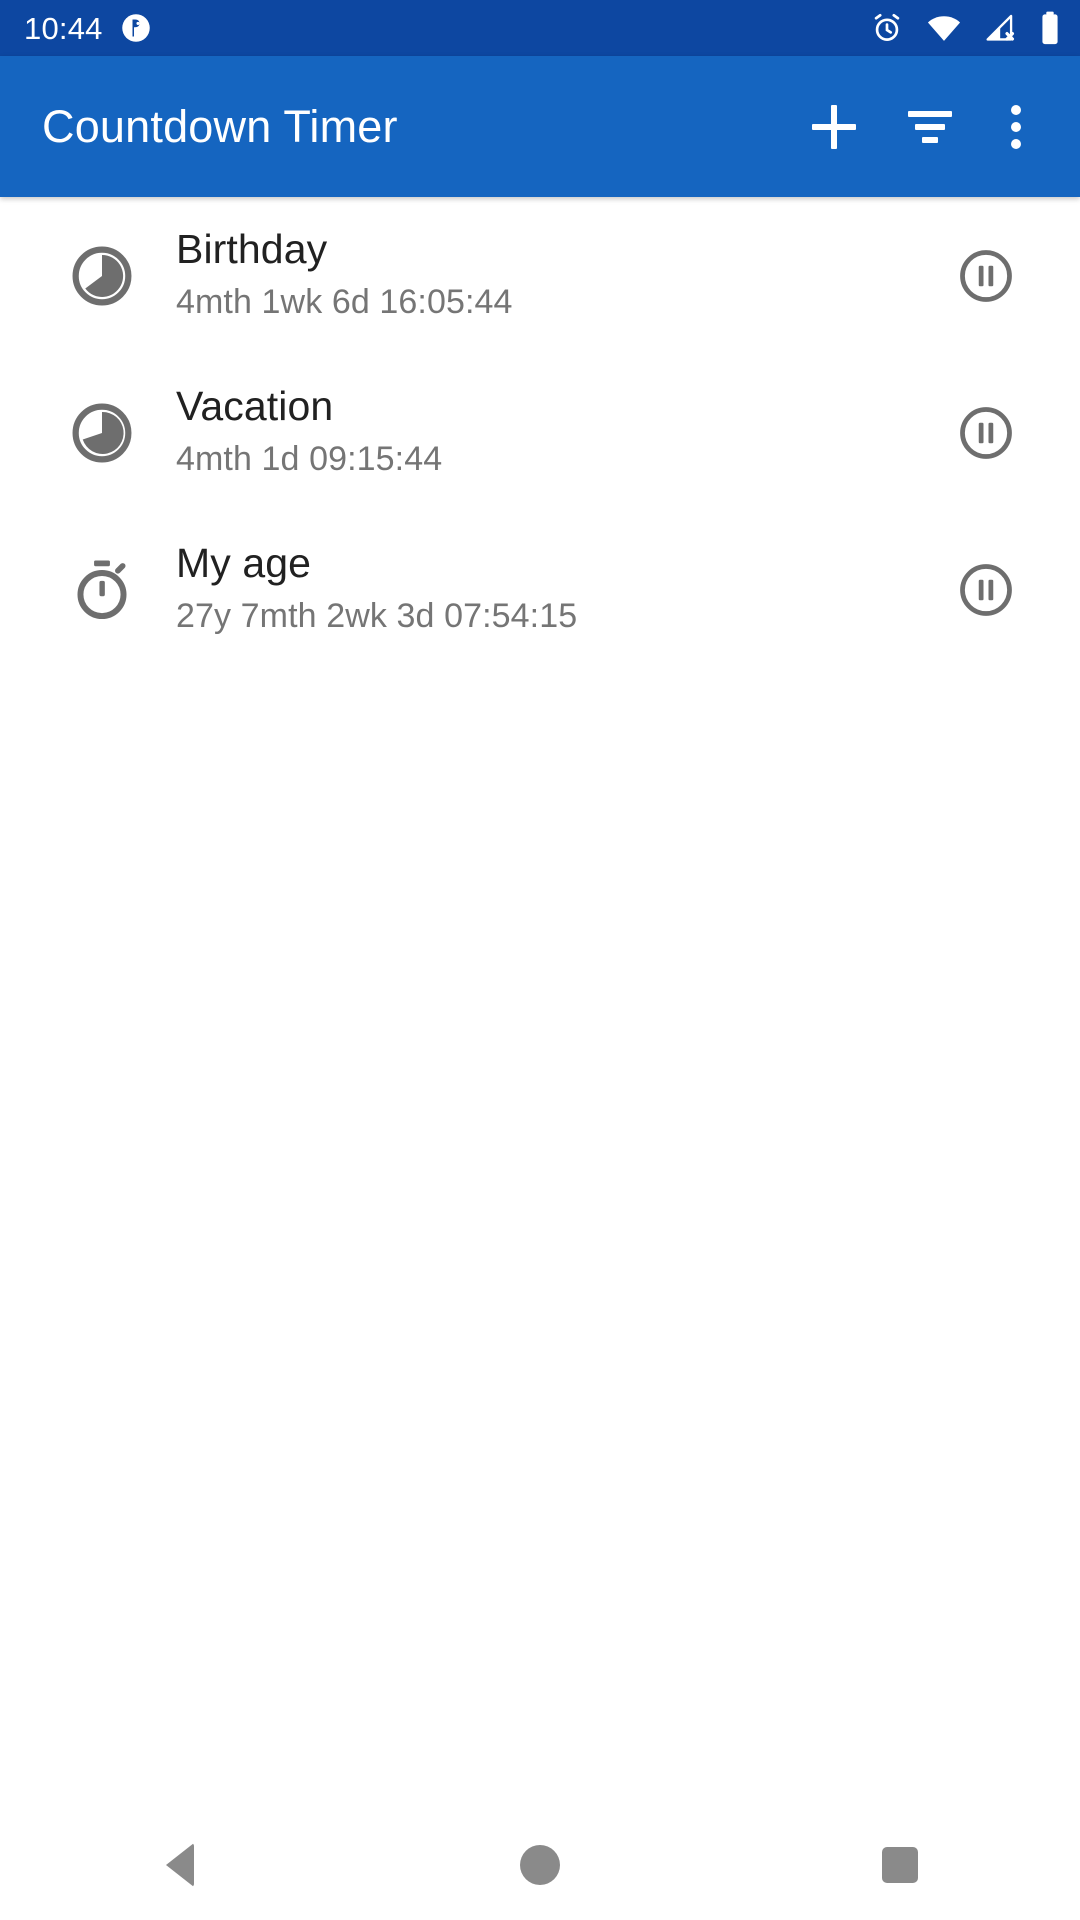 This screenshot has height=1920, width=1080. Describe the element at coordinates (220, 126) in the screenshot. I see `page-title: Countdown Timer` at that location.